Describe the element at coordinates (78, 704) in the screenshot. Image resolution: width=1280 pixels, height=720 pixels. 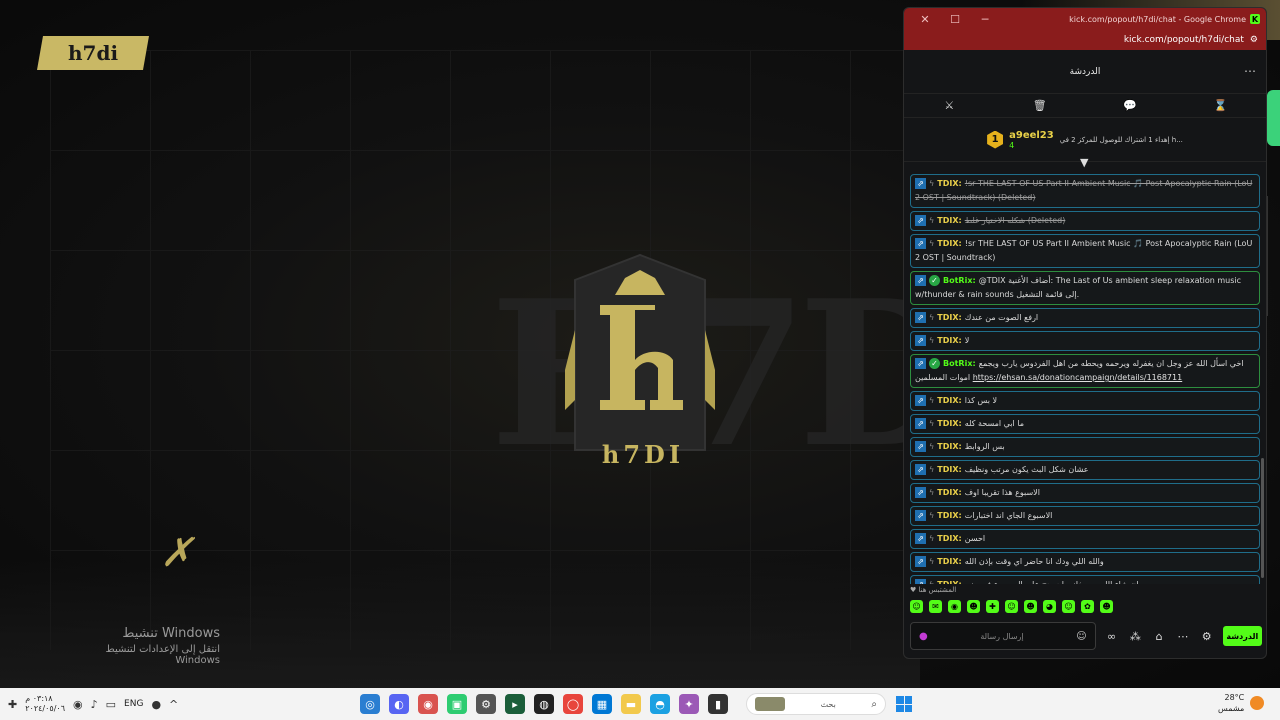
I see `network-icon: ◉` at that location.